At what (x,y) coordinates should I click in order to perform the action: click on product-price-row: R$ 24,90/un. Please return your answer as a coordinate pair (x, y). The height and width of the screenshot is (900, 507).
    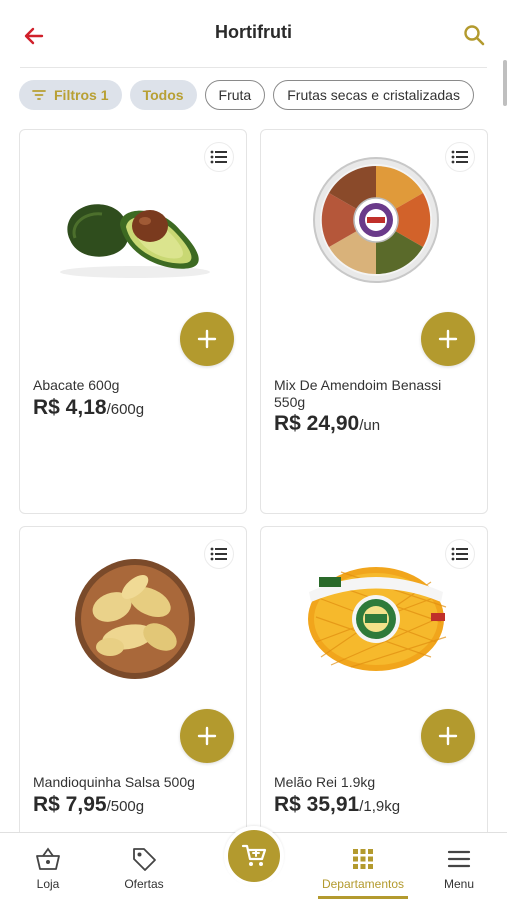
    Looking at the image, I should click on (327, 424).